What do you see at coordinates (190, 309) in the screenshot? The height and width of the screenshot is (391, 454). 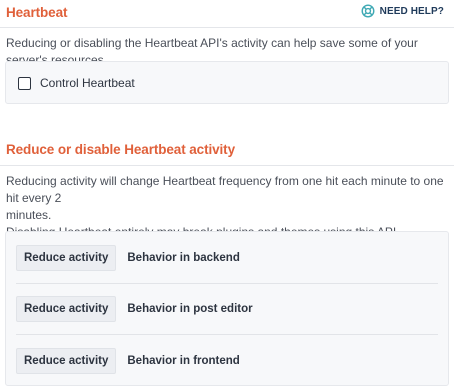 I see `post-editor-behavior-label: Behavior in post editor` at bounding box center [190, 309].